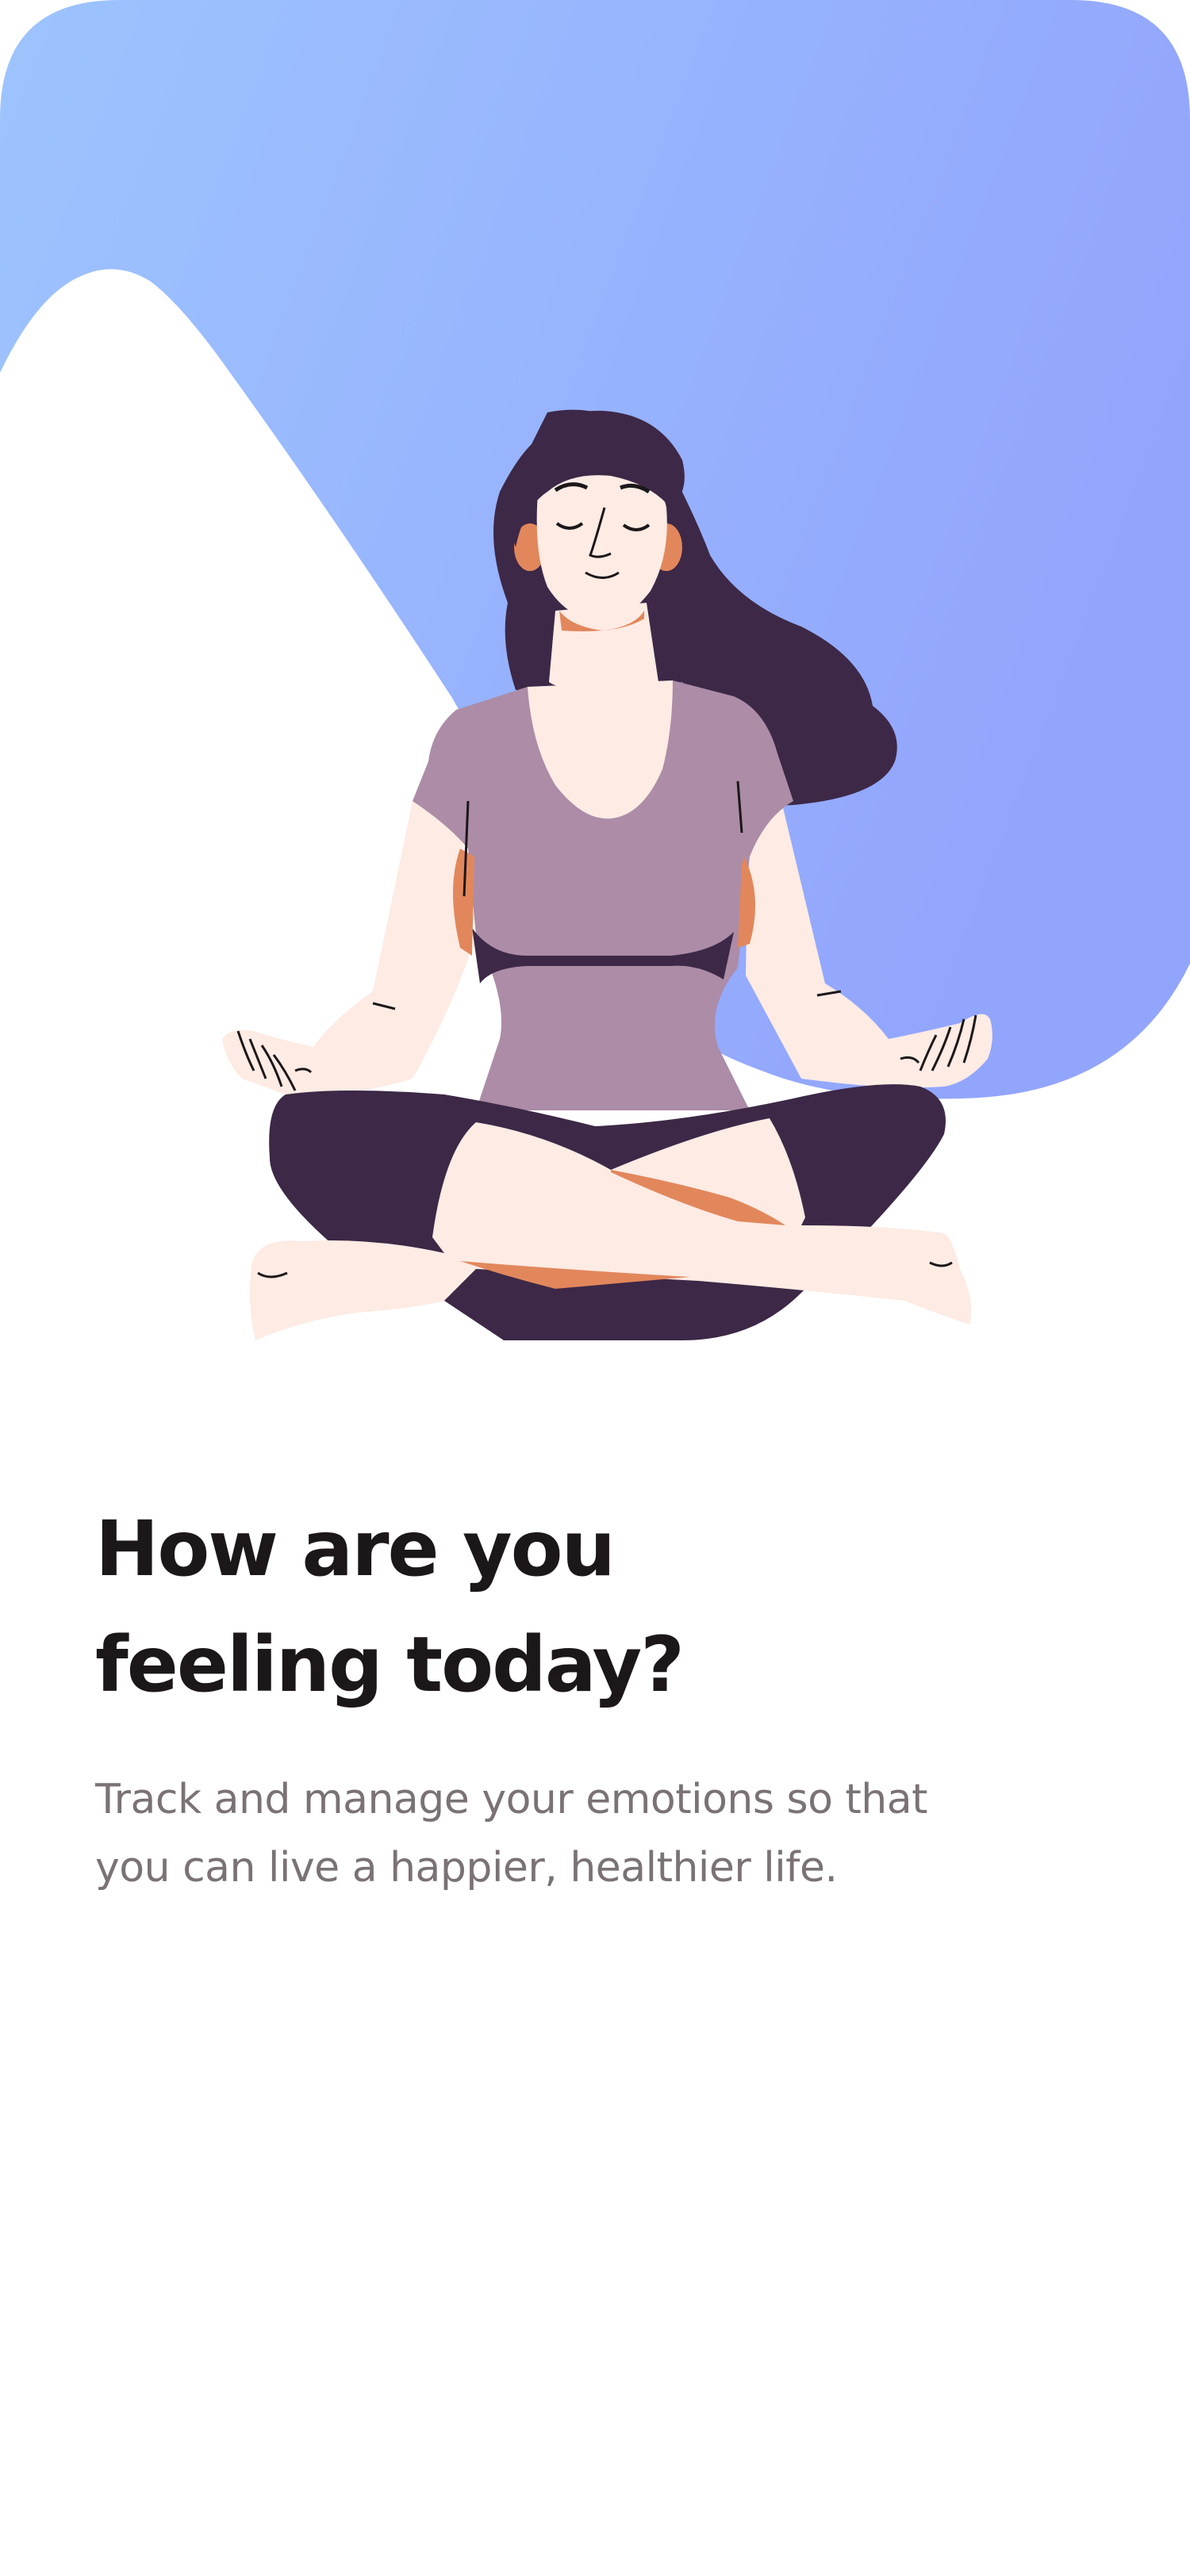  I want to click on title-line-2: feeling today?, so click(390, 1665).